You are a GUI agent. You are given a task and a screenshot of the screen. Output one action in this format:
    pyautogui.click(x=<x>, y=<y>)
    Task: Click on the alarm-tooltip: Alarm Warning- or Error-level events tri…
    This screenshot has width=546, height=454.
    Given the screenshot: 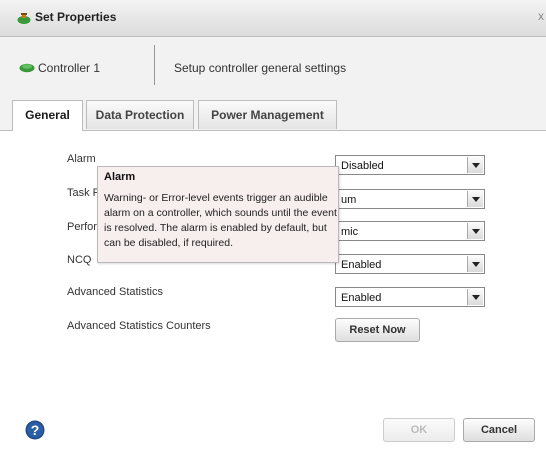 What is the action you would take?
    pyautogui.click(x=218, y=214)
    